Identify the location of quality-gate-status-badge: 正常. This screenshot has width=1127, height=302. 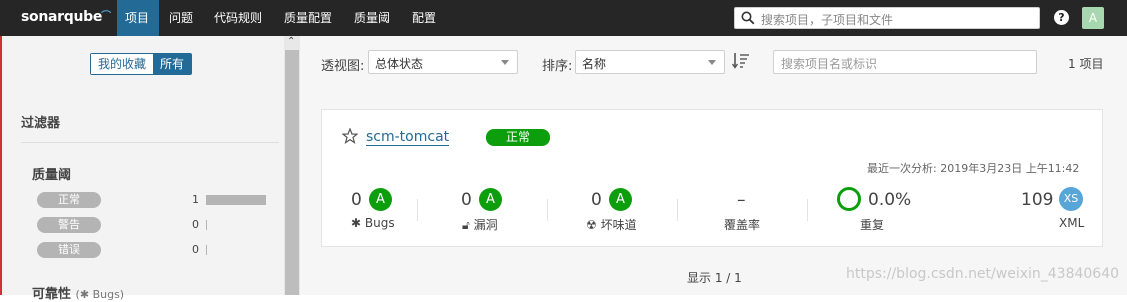
(518, 137).